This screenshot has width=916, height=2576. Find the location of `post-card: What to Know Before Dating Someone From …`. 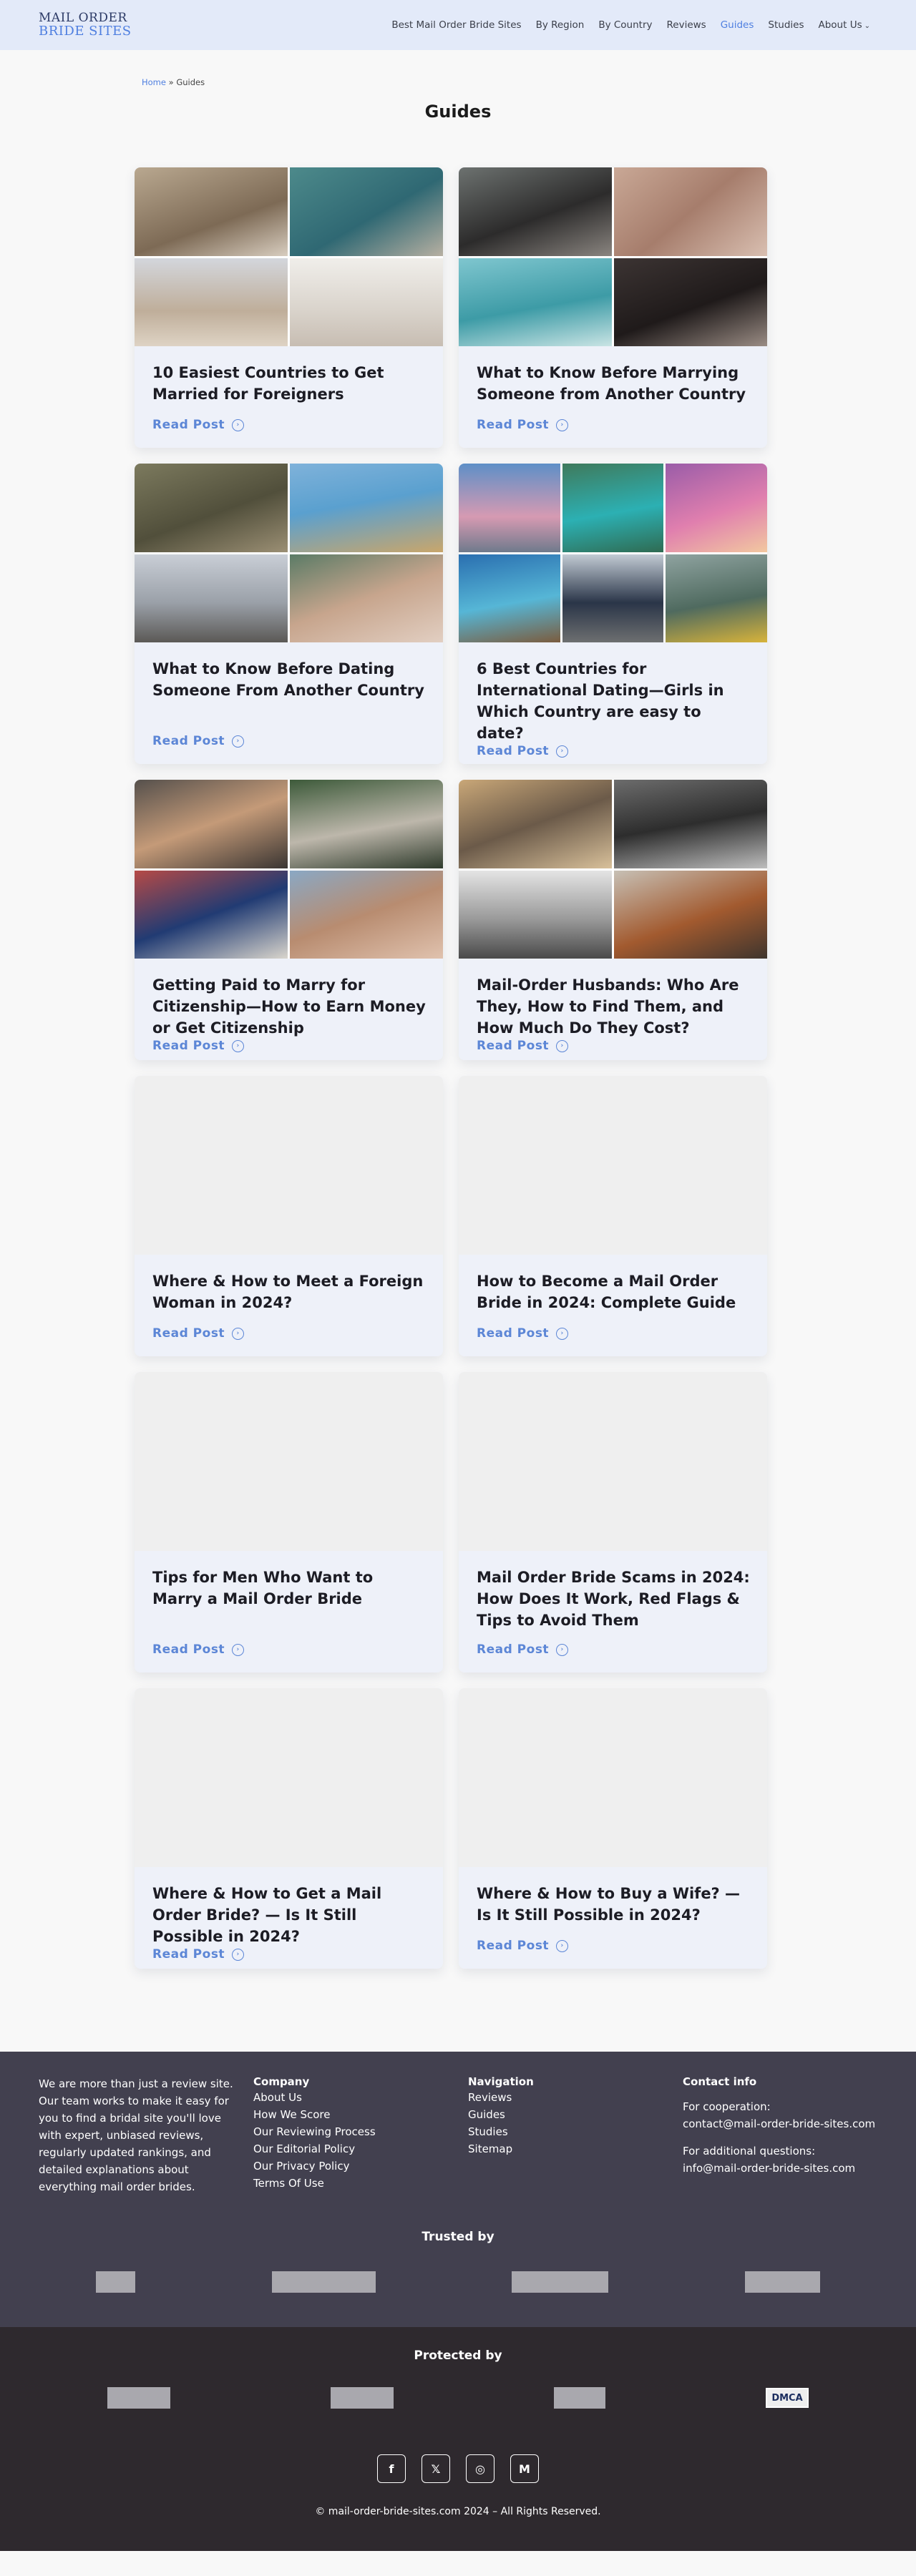

post-card: What to Know Before Dating Someone From … is located at coordinates (289, 614).